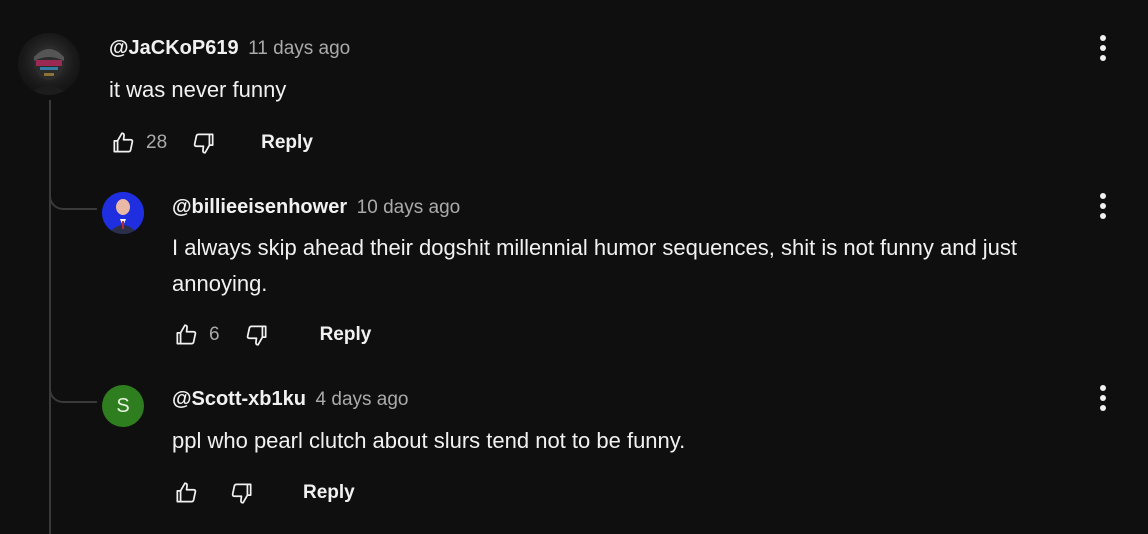 The height and width of the screenshot is (534, 1148). I want to click on comment-timestamp: 4 days ago, so click(362, 399).